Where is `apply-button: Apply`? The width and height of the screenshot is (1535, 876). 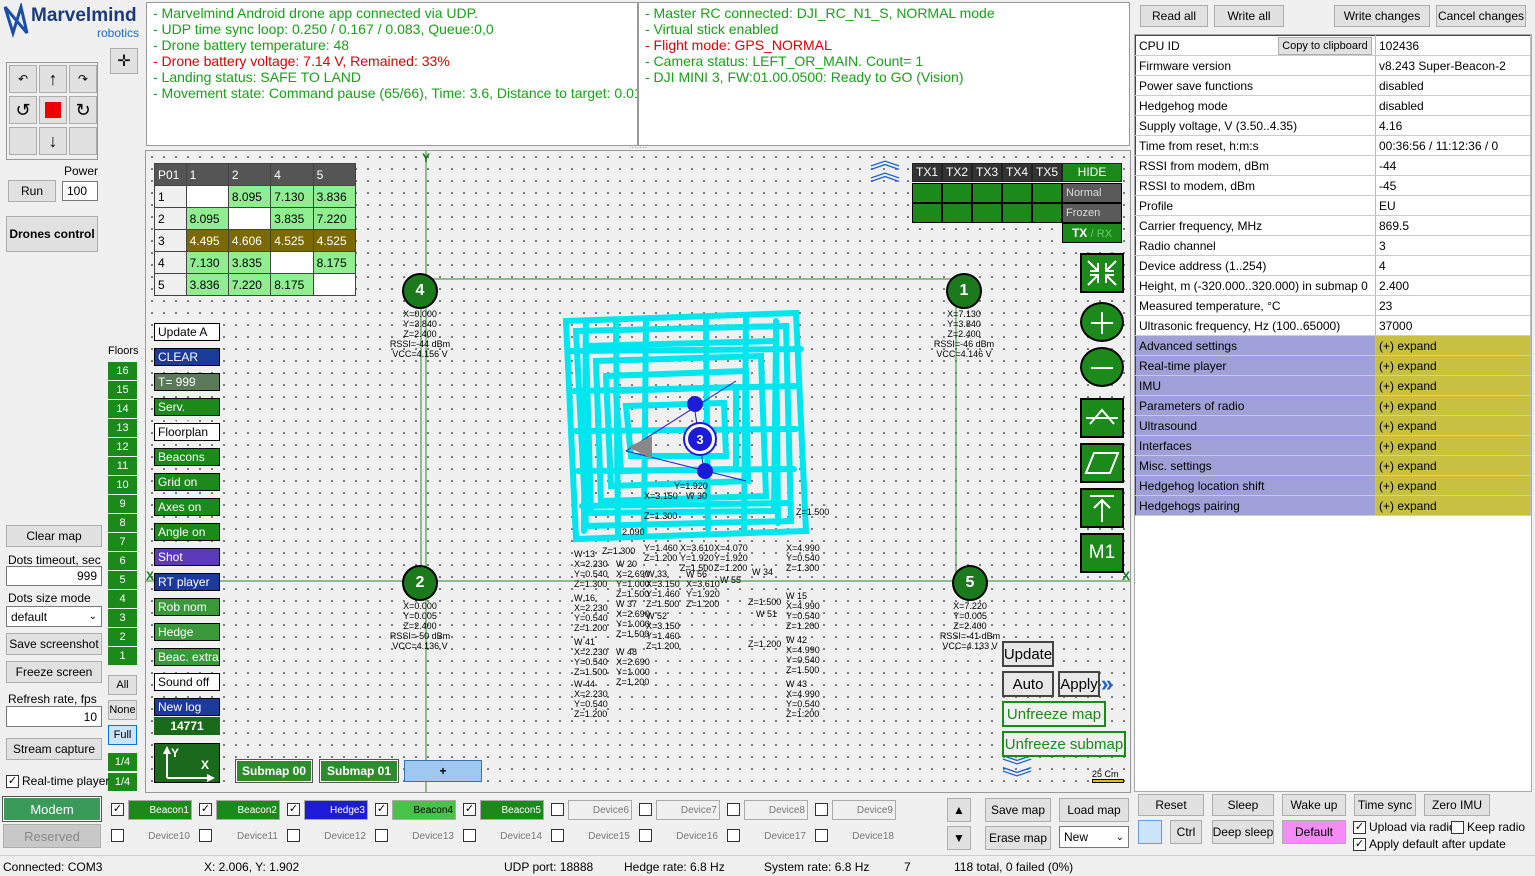
apply-button: Apply is located at coordinates (1079, 684).